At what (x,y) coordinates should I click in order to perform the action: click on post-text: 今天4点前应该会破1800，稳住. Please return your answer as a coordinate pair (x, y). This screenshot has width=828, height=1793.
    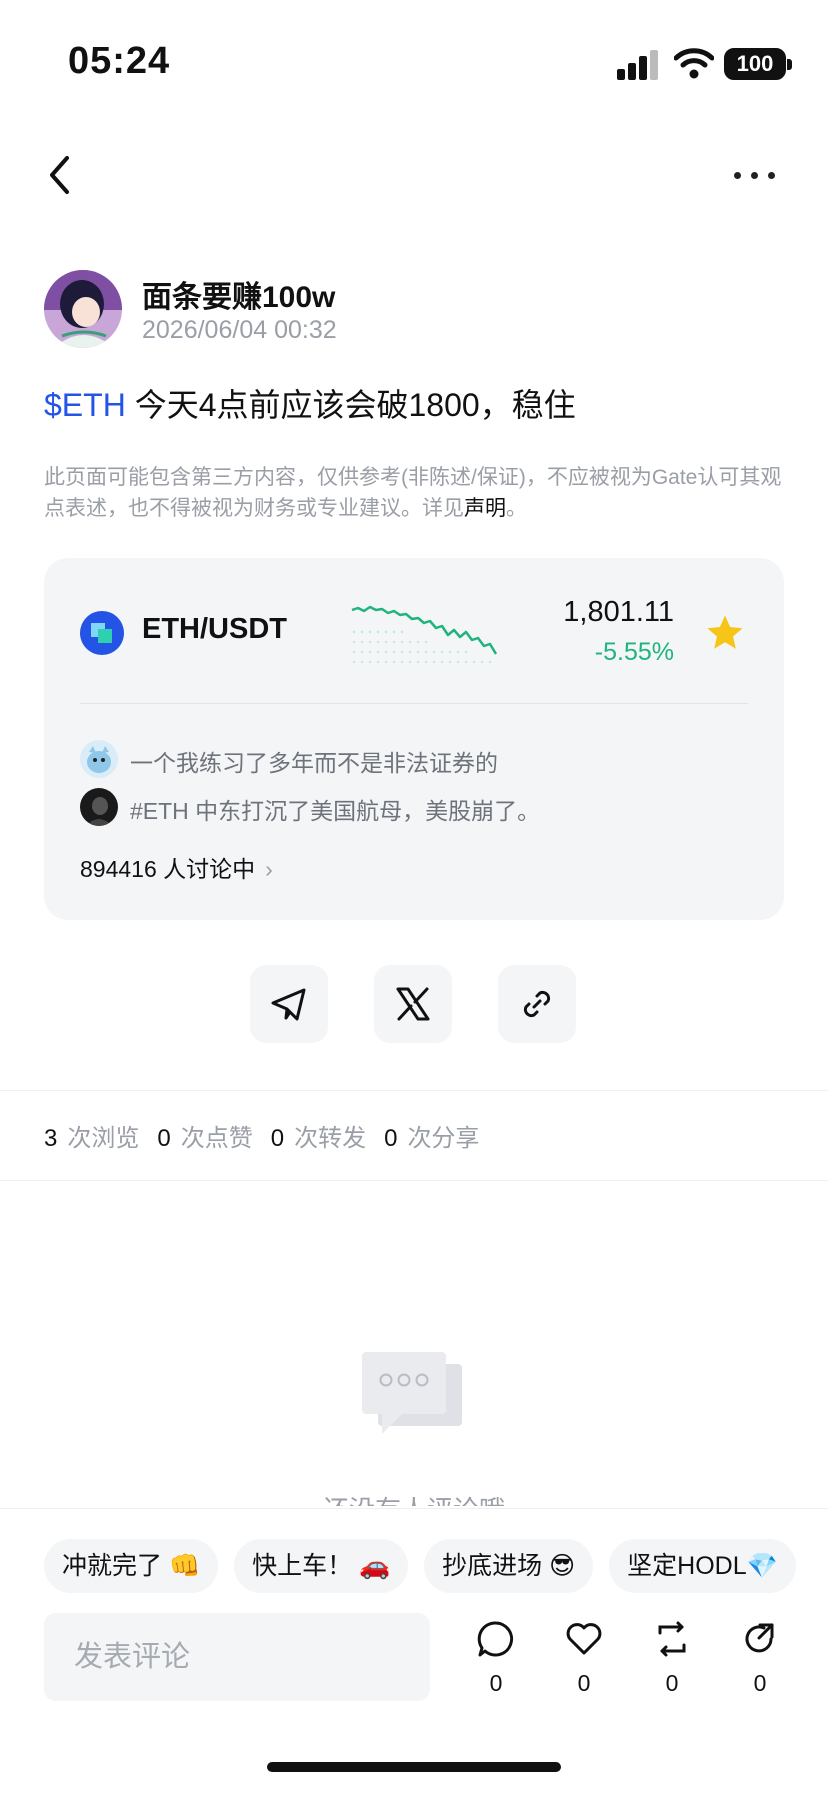
    Looking at the image, I should click on (350, 405).